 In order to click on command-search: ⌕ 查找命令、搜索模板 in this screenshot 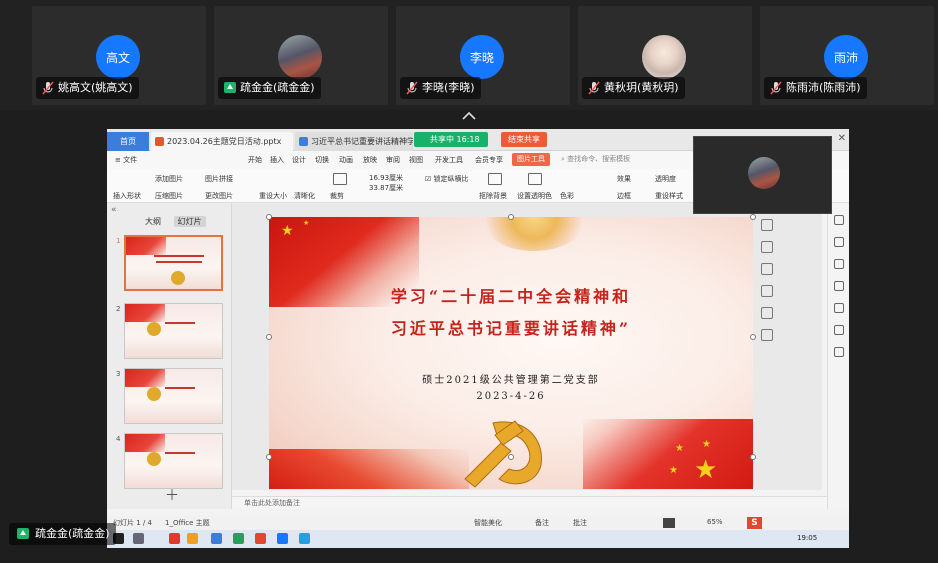, I will do `click(606, 160)`.